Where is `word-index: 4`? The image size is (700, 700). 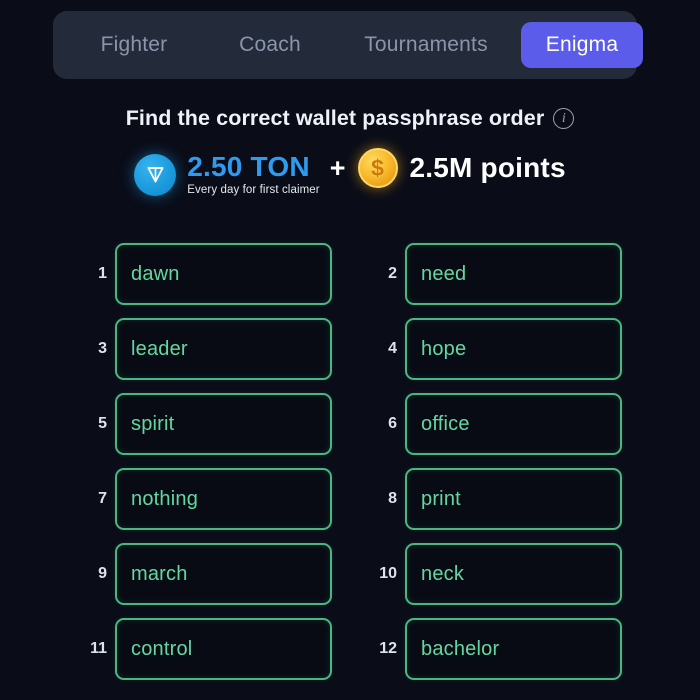
word-index: 4 is located at coordinates (392, 348).